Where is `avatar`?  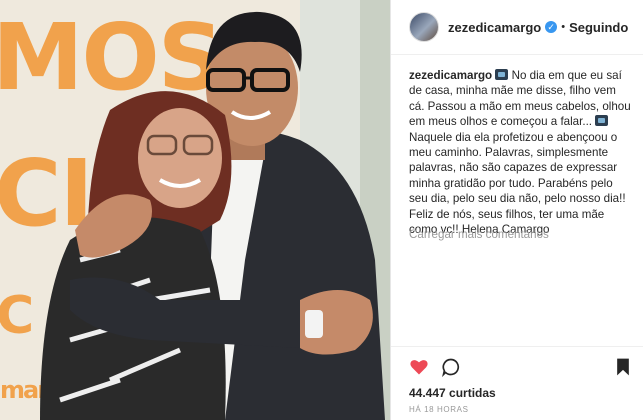
avatar is located at coordinates (424, 27).